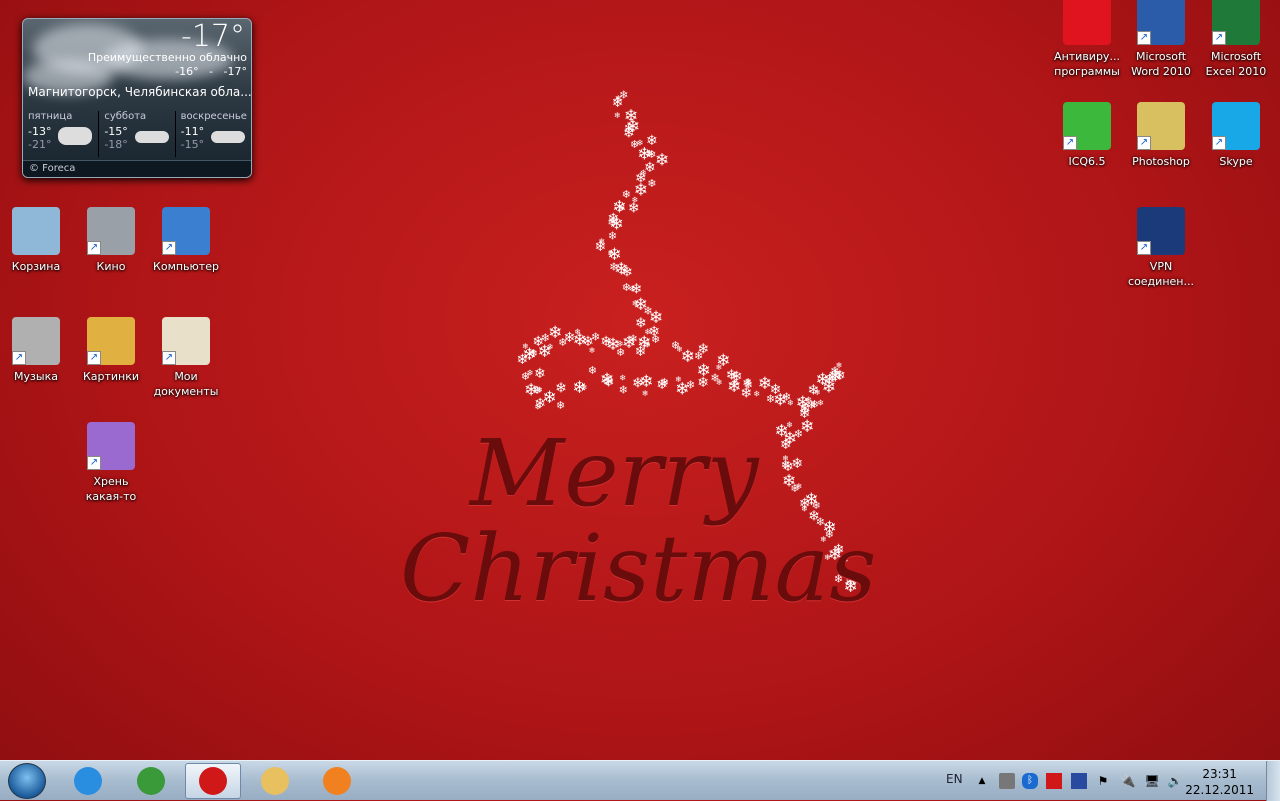 This screenshot has height=801, width=1280. I want to click on taskbar-media-player-button, so click(337, 781).